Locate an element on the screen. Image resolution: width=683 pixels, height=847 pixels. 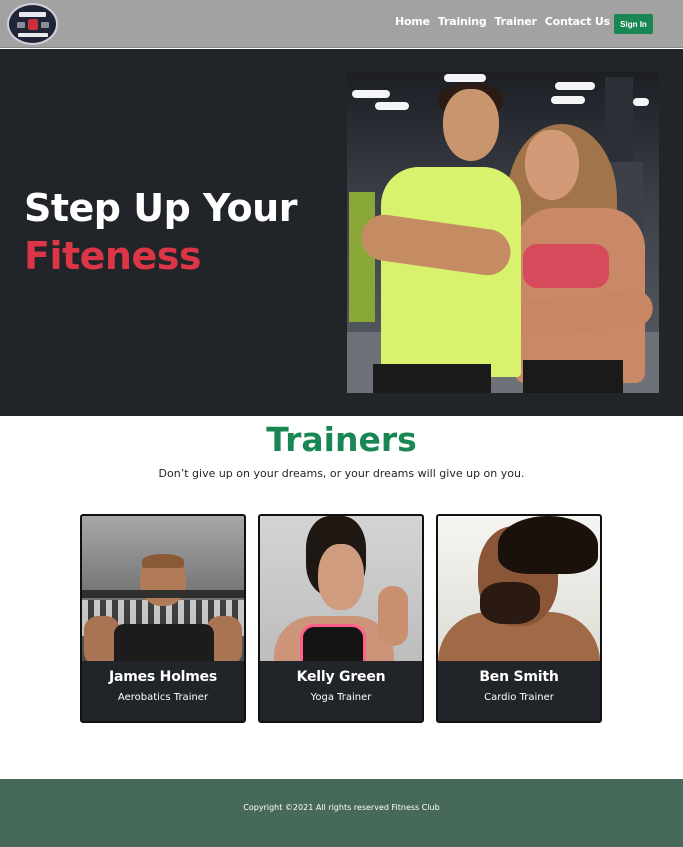
trainer-card: Ben Smith Cardio Trainer is located at coordinates (519, 618).